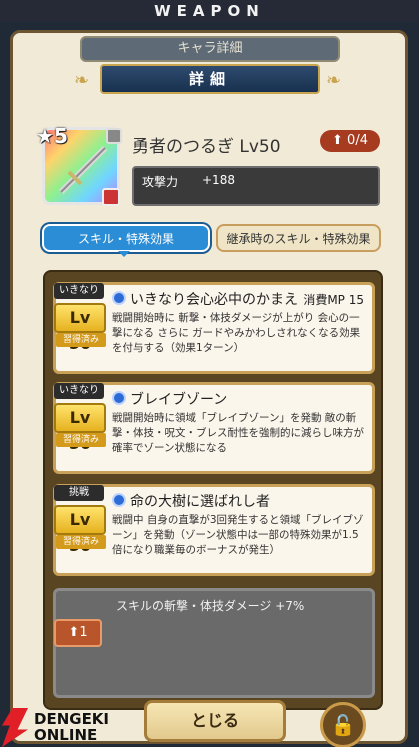 The height and width of the screenshot is (747, 419). What do you see at coordinates (210, 79) in the screenshot?
I see `page-title: 詳細` at bounding box center [210, 79].